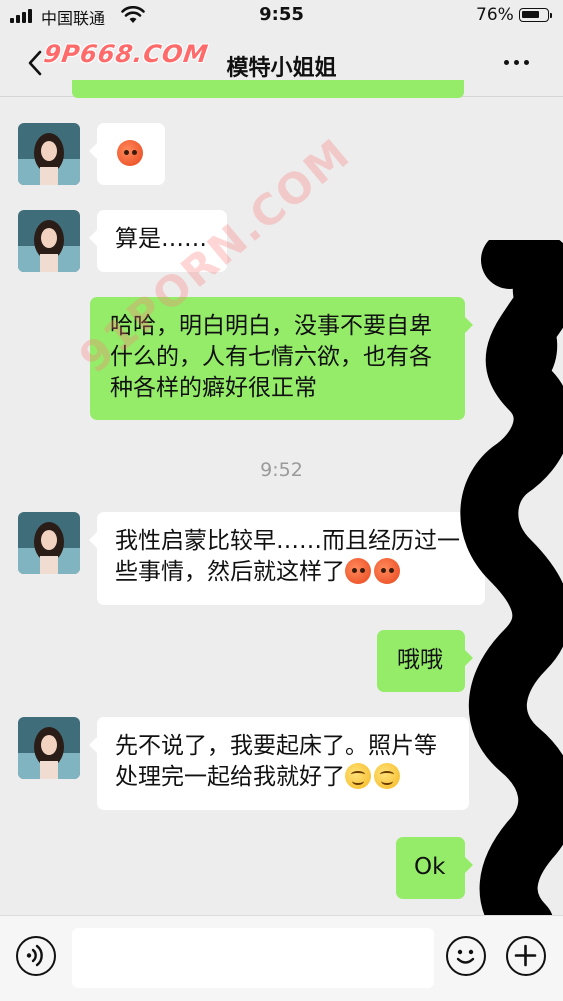 Image resolution: width=563 pixels, height=1001 pixels. What do you see at coordinates (253, 958) in the screenshot?
I see `message-input` at bounding box center [253, 958].